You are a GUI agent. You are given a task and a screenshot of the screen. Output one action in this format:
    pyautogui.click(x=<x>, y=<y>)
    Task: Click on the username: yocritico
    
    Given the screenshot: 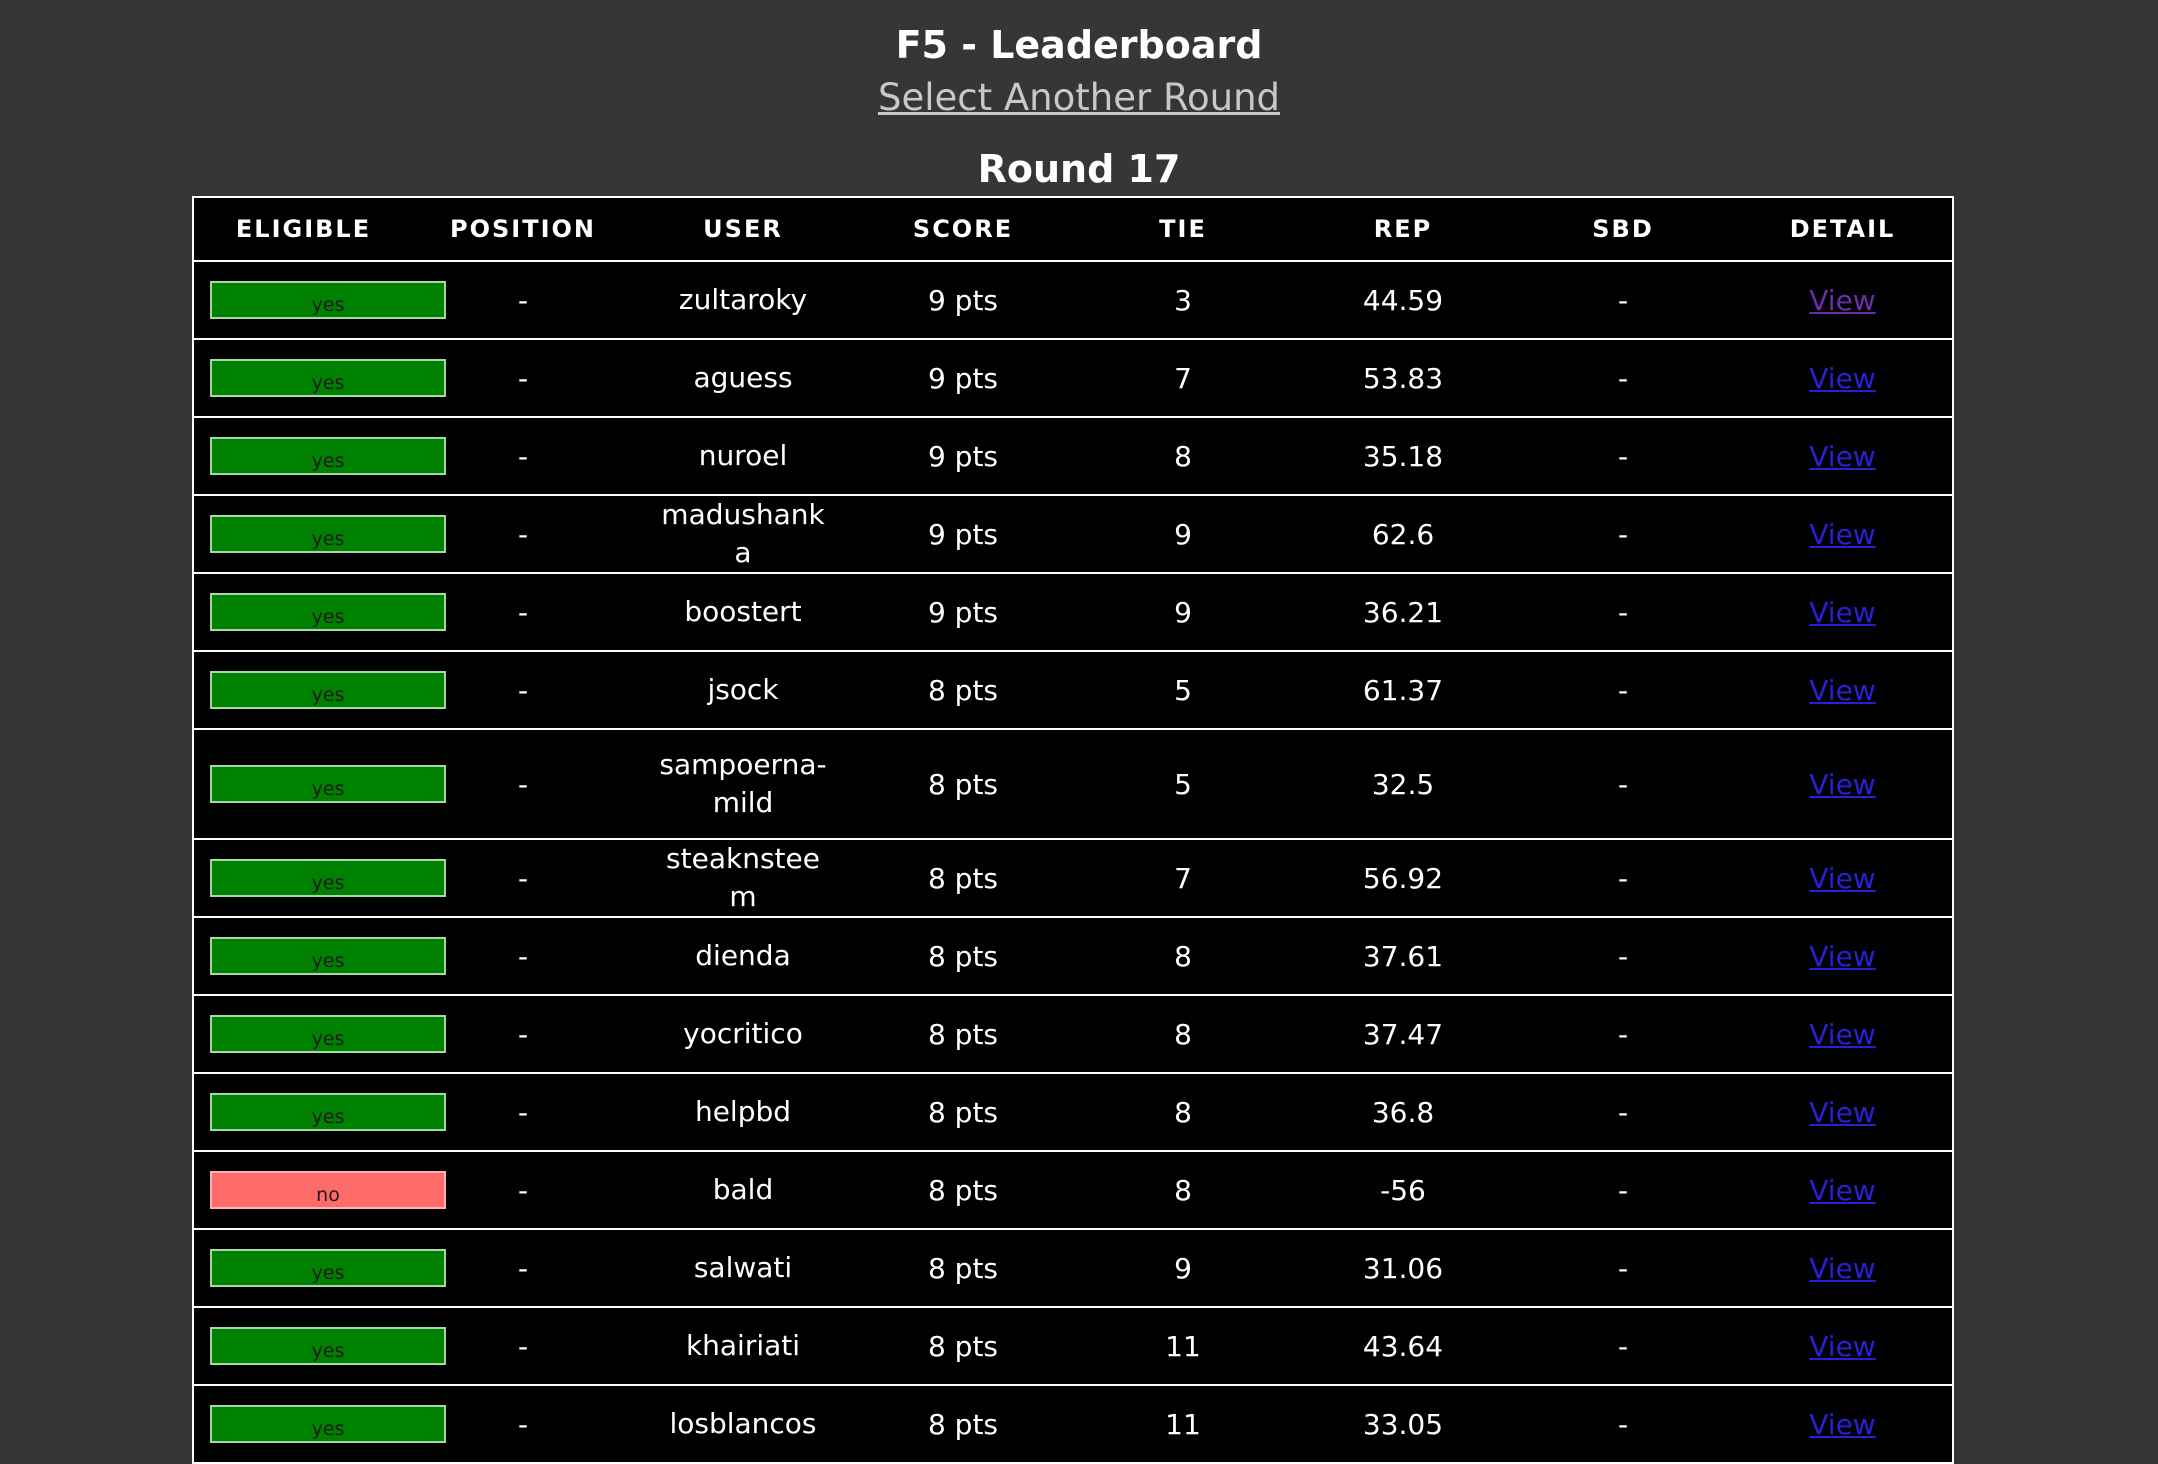 What is the action you would take?
    pyautogui.click(x=743, y=1033)
    